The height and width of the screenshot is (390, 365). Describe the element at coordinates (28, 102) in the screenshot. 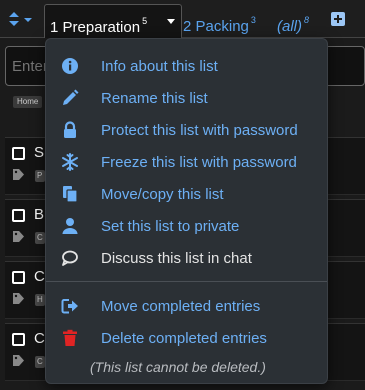

I see `home-tag-chip: Home` at that location.